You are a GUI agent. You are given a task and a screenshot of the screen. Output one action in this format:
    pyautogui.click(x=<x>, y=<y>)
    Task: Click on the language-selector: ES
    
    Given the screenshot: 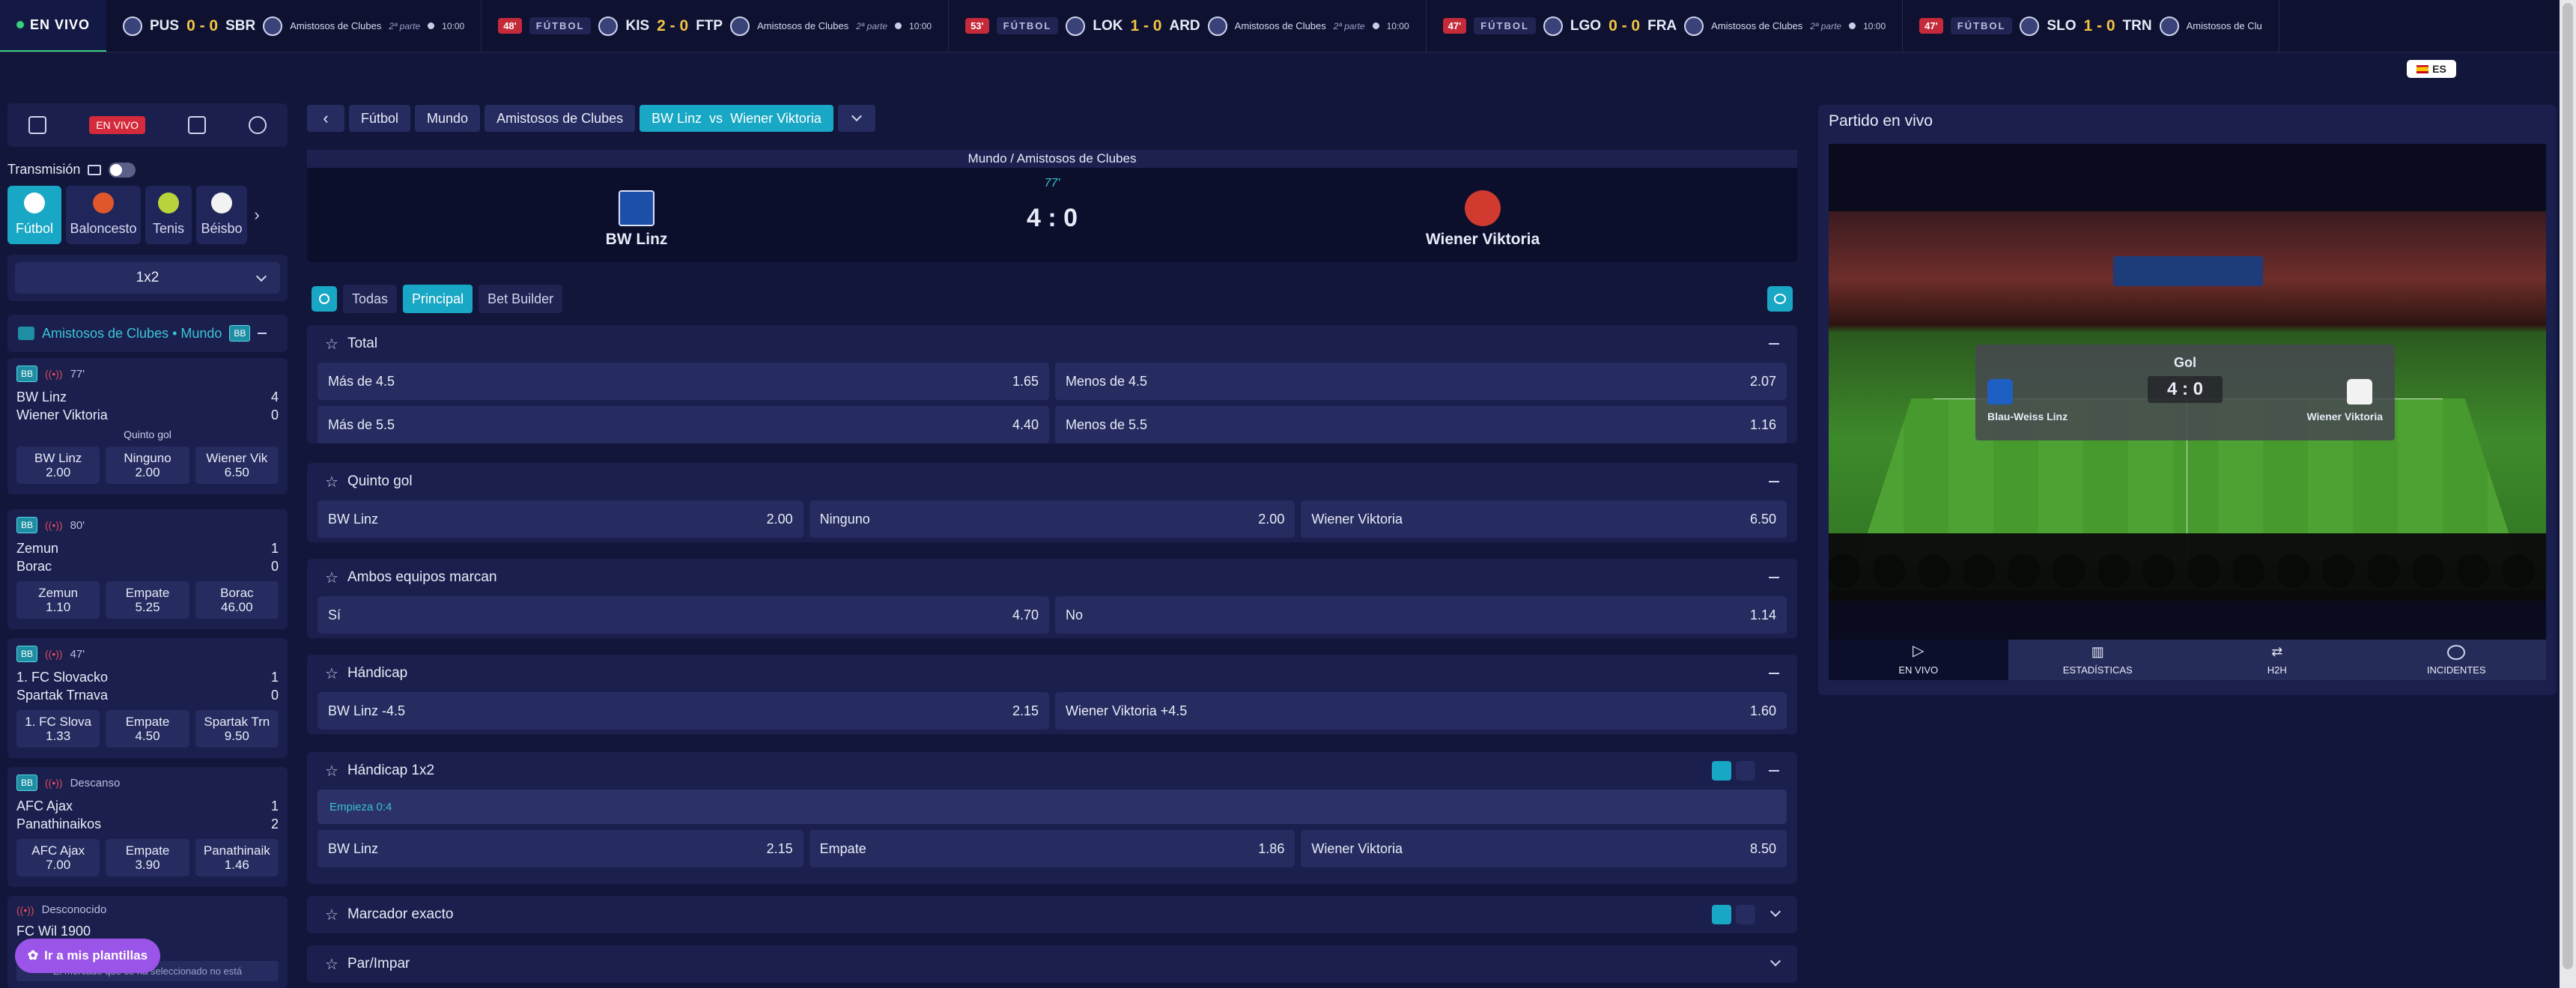 What is the action you would take?
    pyautogui.click(x=2431, y=69)
    